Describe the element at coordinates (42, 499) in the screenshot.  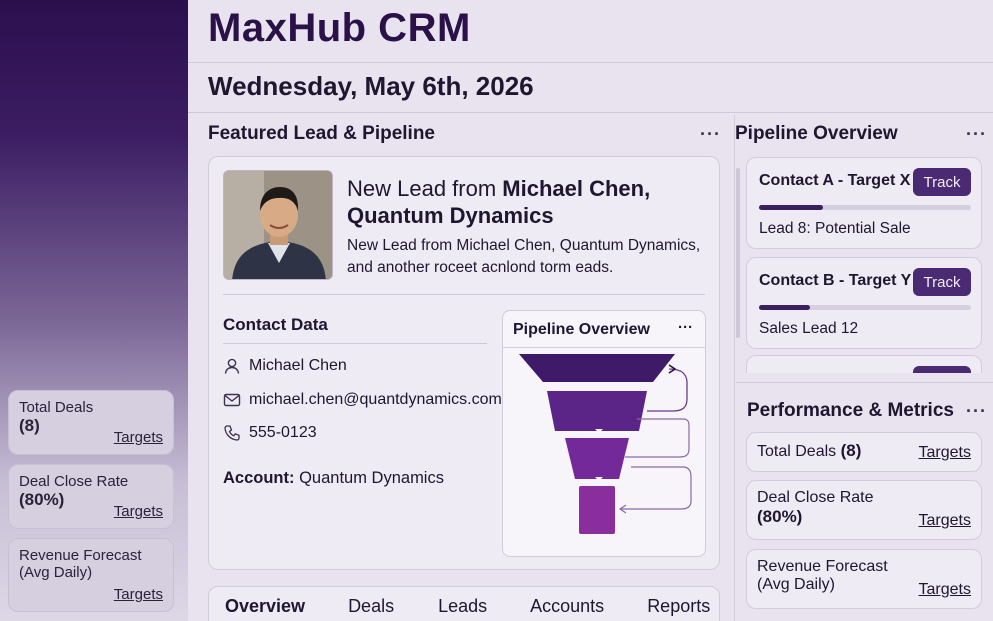
I see `sidebar-card-value: (80%)` at that location.